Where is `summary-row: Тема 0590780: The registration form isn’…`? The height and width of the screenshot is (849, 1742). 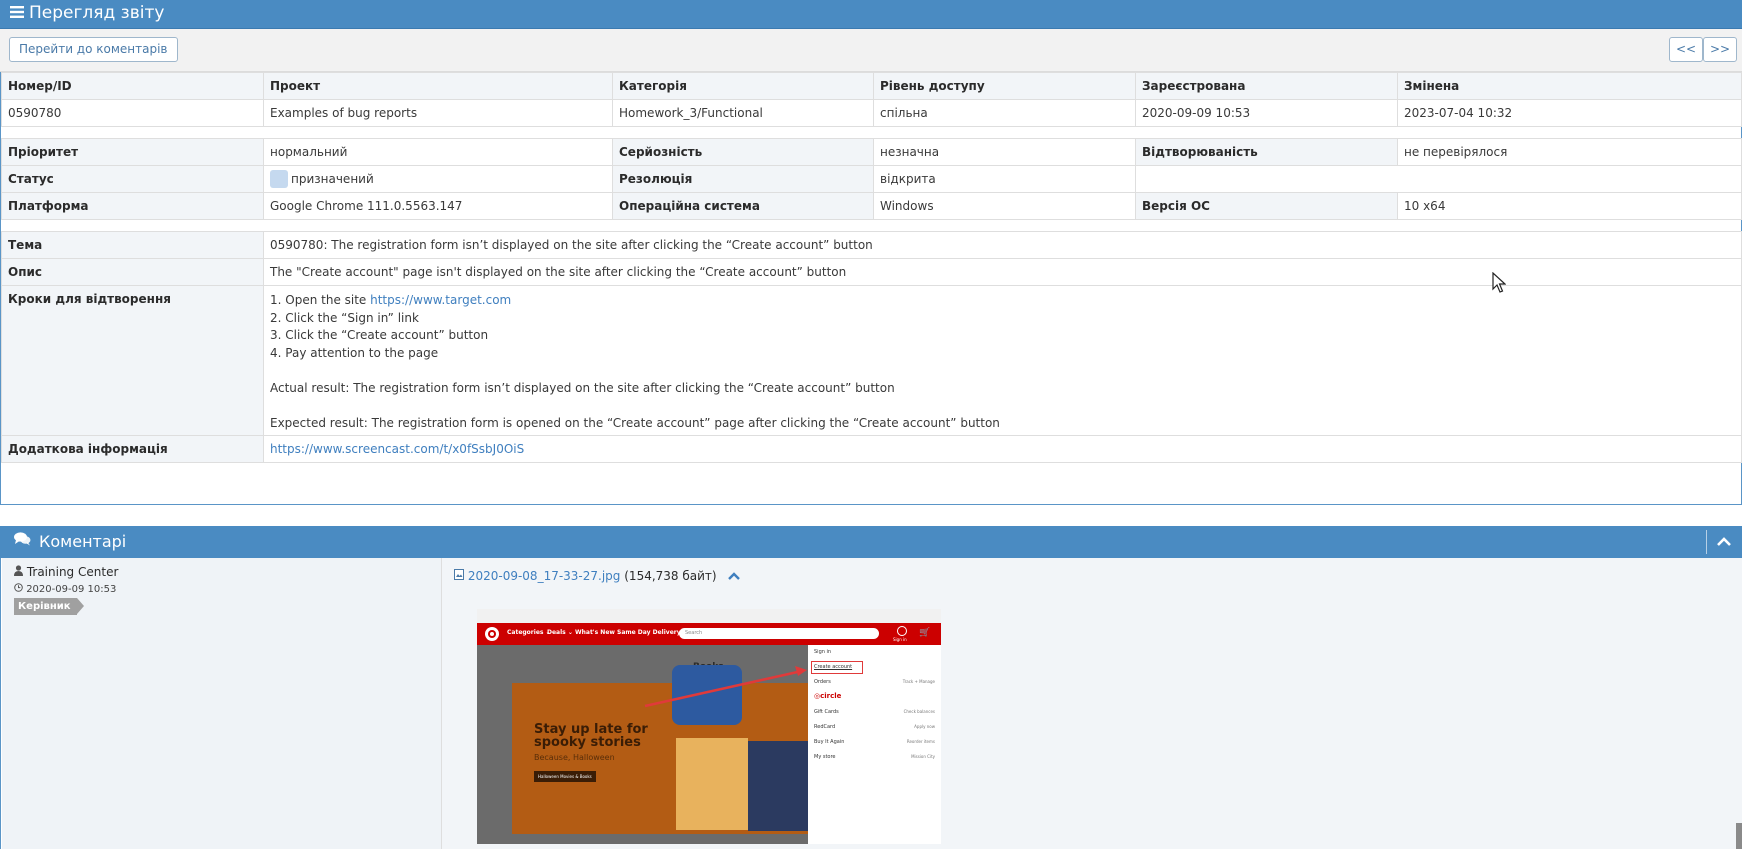
summary-row: Тема 0590780: The registration form isn’… is located at coordinates (871, 245).